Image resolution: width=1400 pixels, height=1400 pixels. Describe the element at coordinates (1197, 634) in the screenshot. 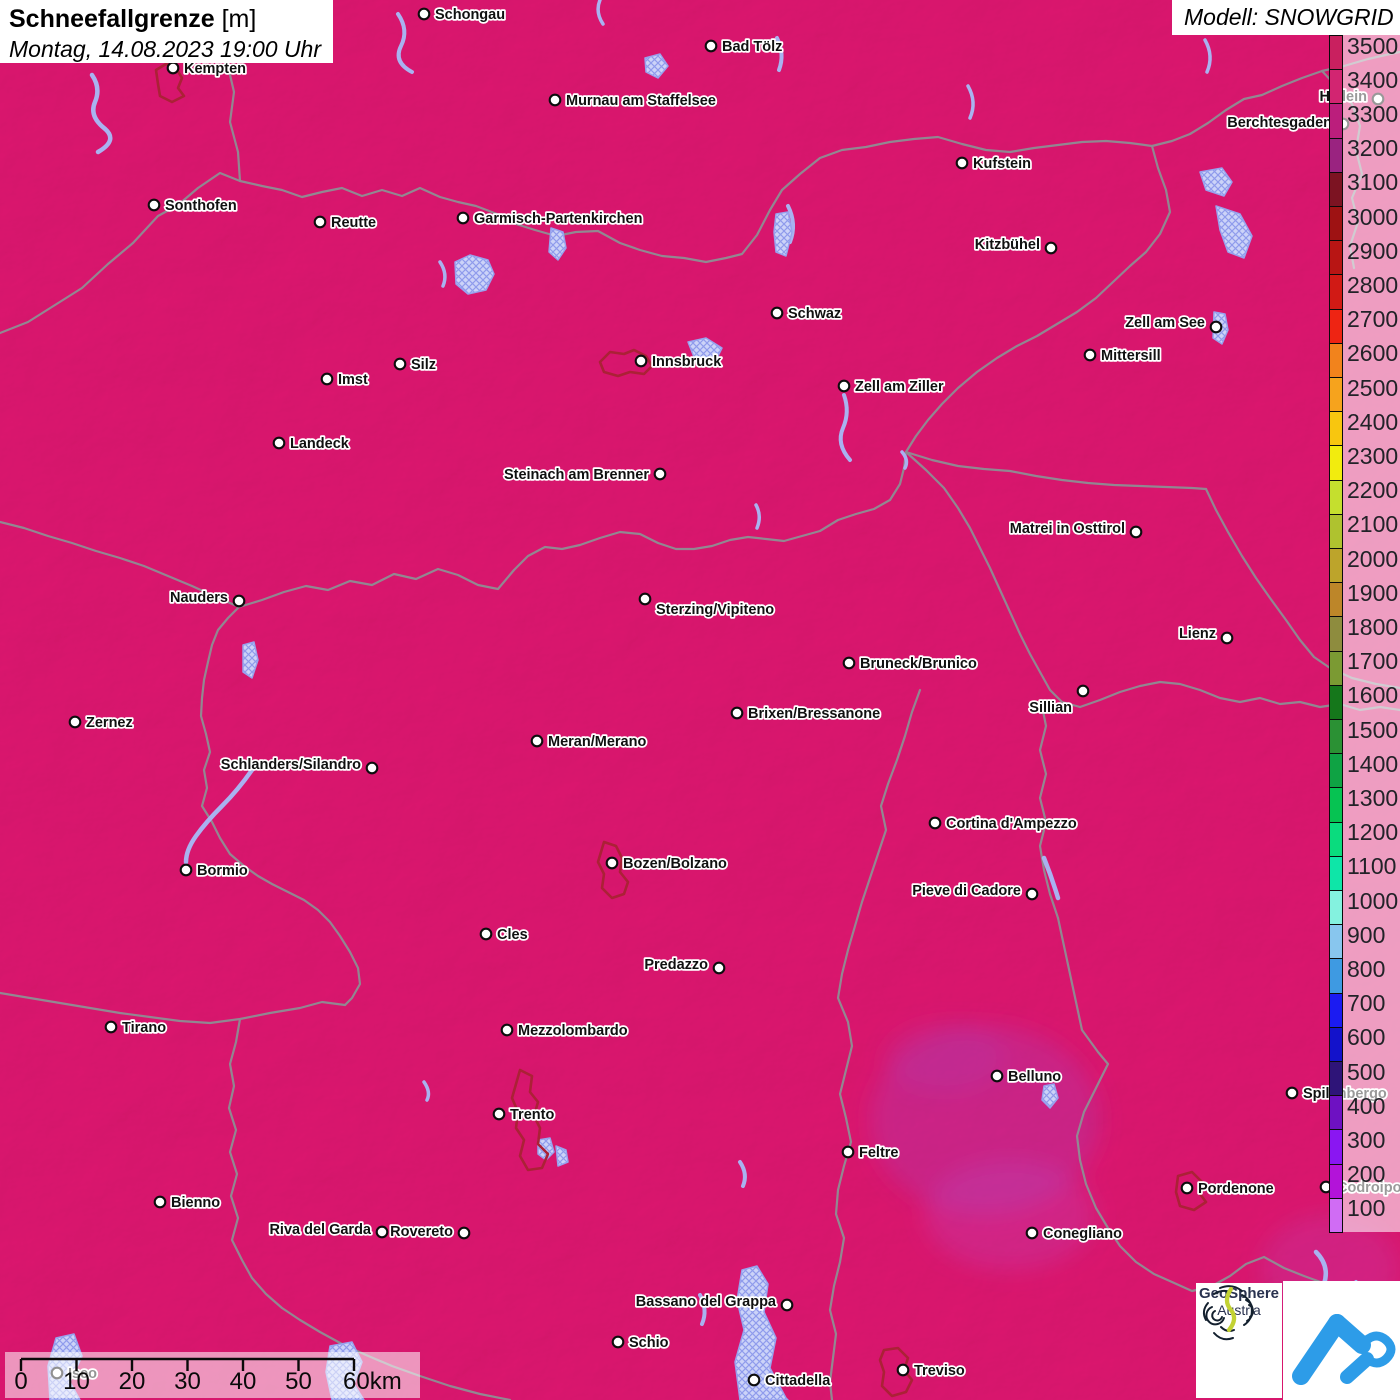

I see `city-label: Lienz` at that location.